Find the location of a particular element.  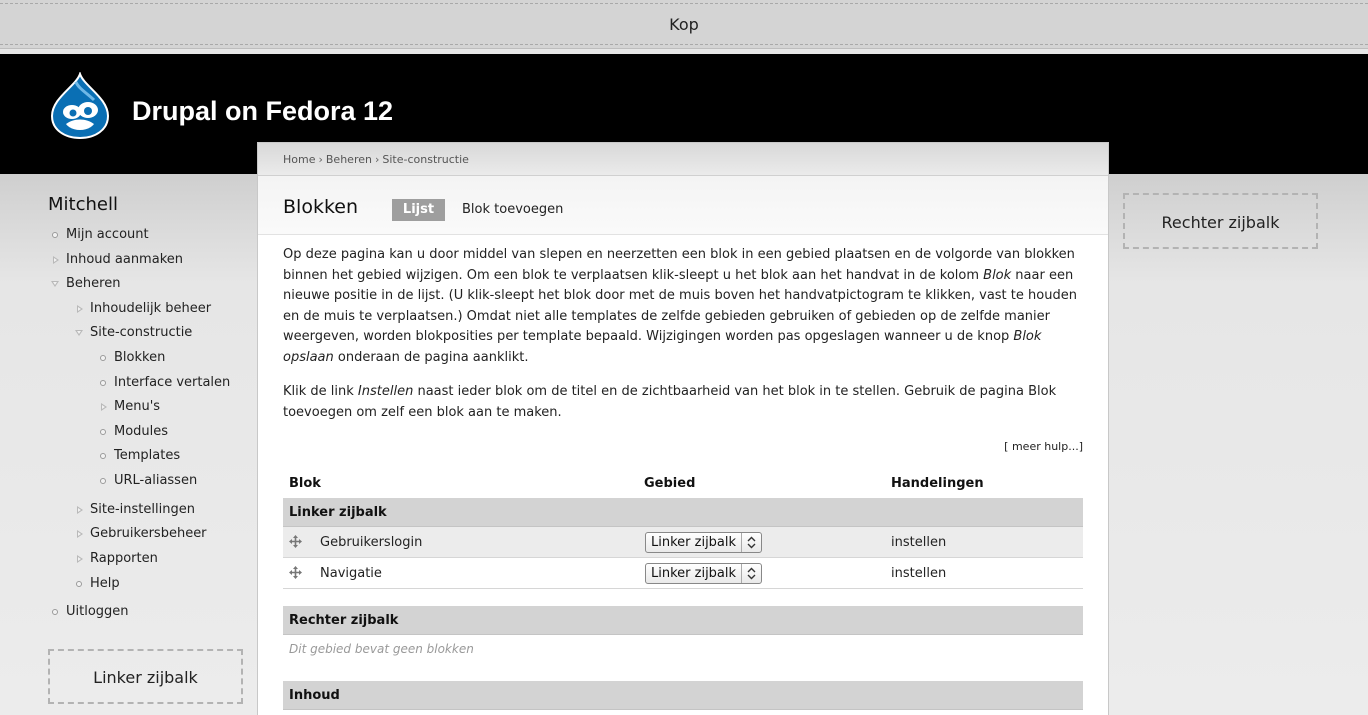

region-left-label: Linker zijbalk is located at coordinates (145, 677).